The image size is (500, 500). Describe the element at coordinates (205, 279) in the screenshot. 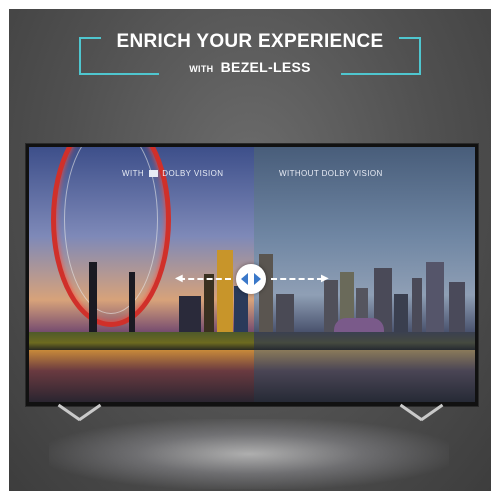

I see `compare-arrow-left-line` at that location.